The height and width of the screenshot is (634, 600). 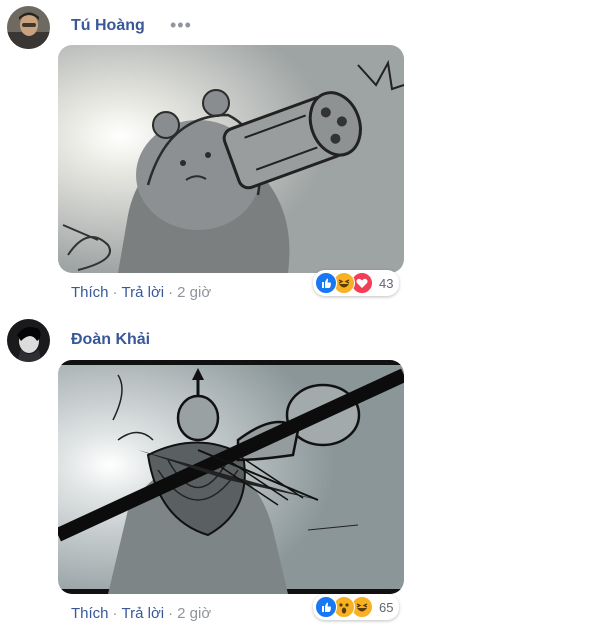 What do you see at coordinates (181, 25) in the screenshot?
I see `more-options-icon: •••` at bounding box center [181, 25].